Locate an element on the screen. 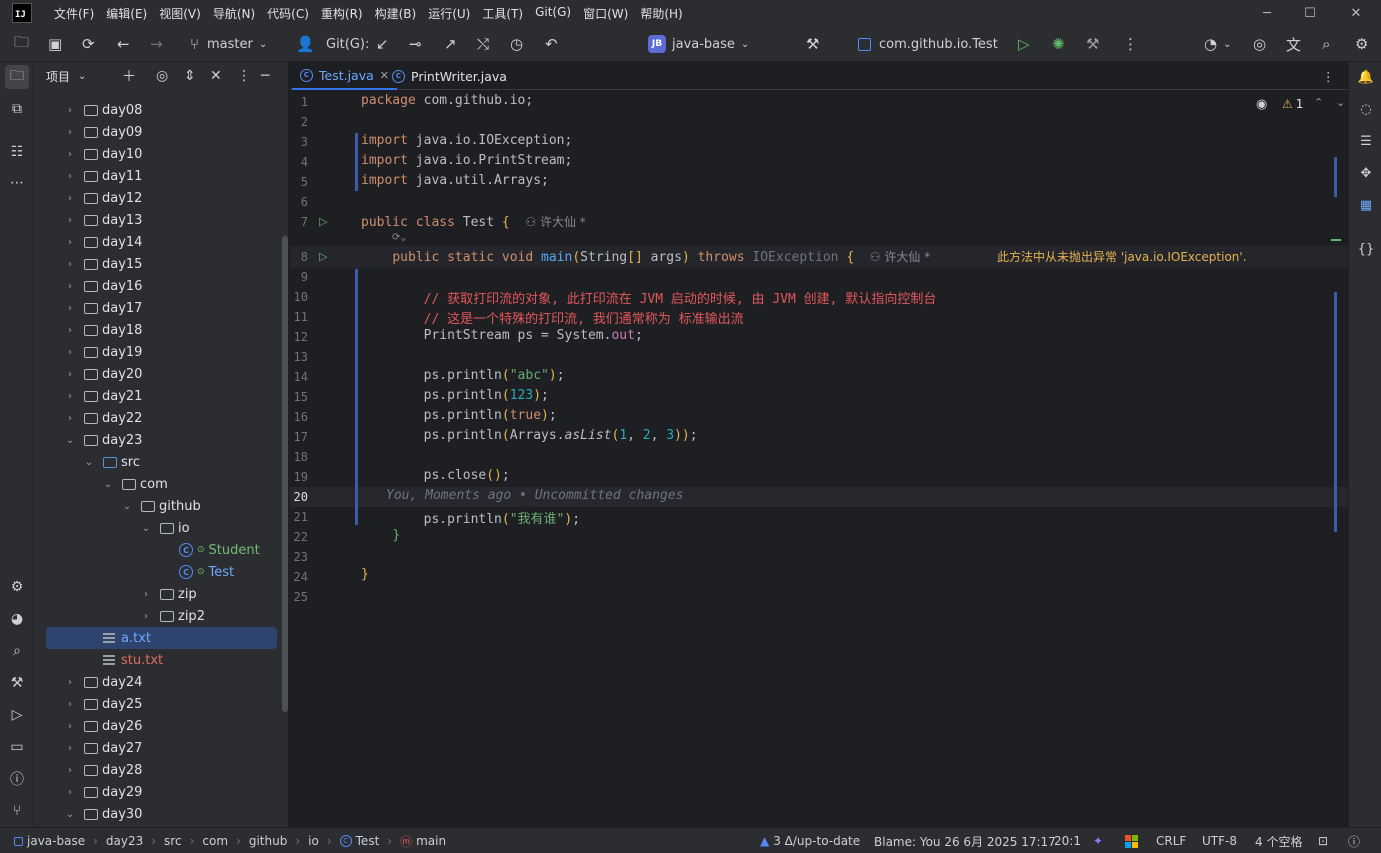 The width and height of the screenshot is (1381, 853). vcs-change-marker is located at coordinates (356, 162).